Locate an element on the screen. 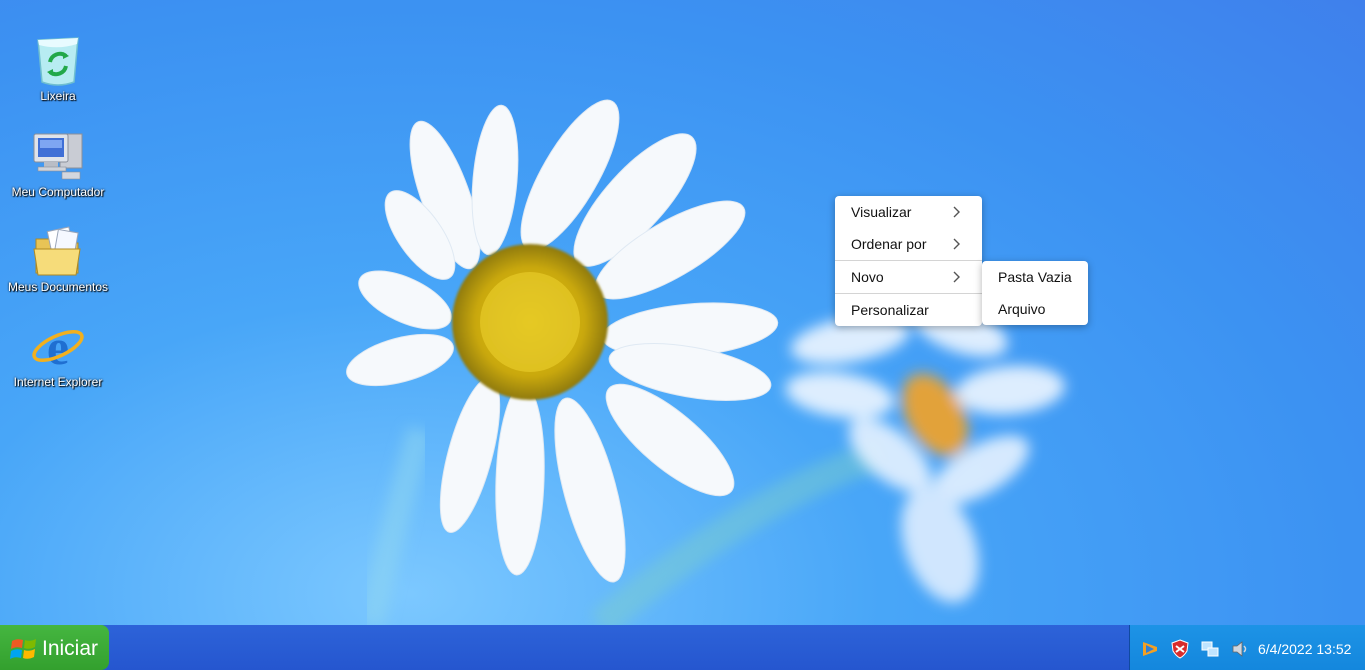 The image size is (1365, 670). desktop-icon-internet-explorer: e Internet Explorer is located at coordinates (58, 353).